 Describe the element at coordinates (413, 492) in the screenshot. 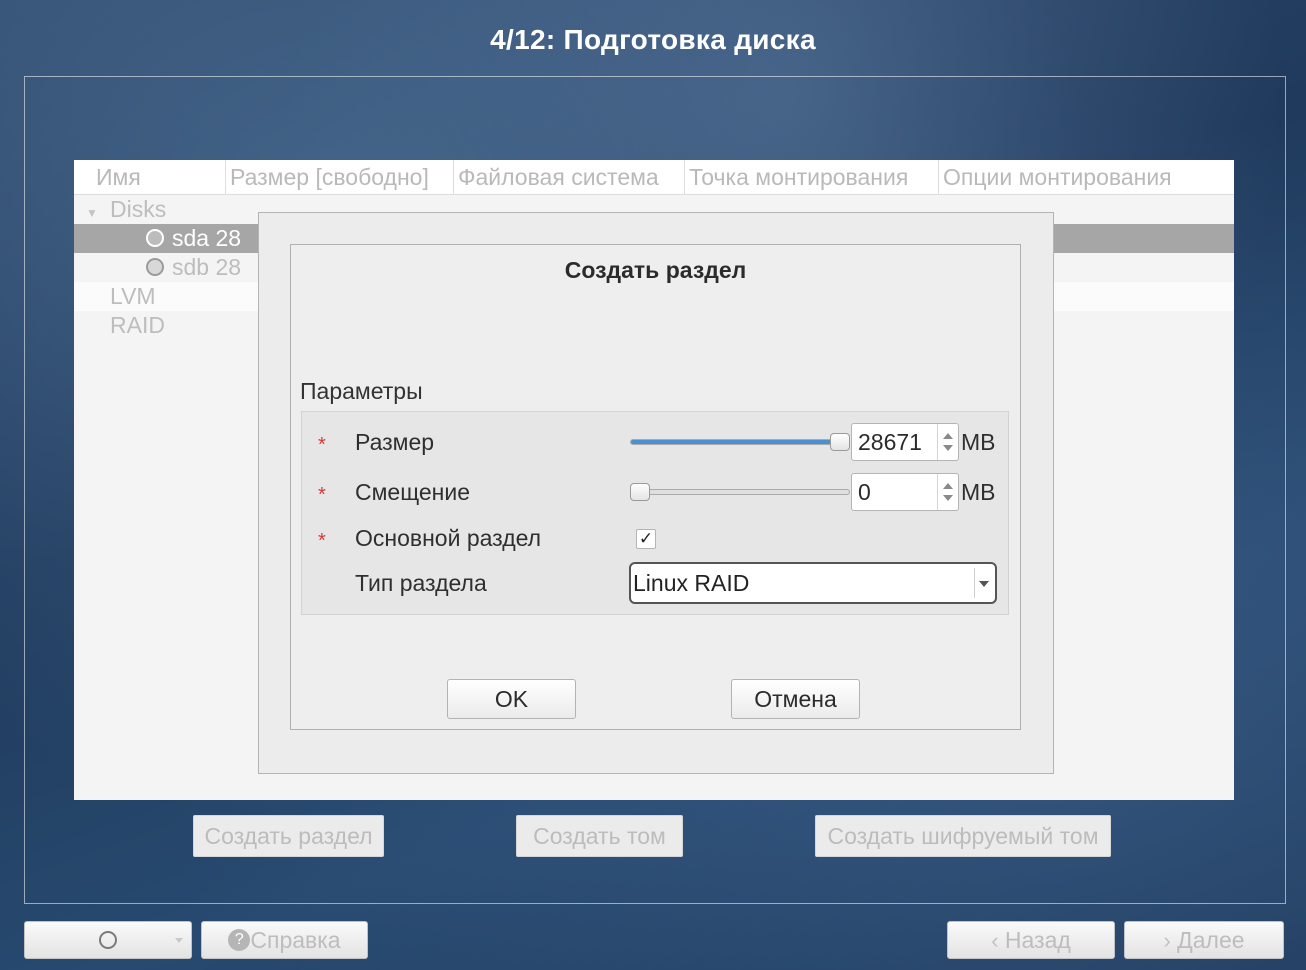

I see `offset-label: Смещение` at that location.